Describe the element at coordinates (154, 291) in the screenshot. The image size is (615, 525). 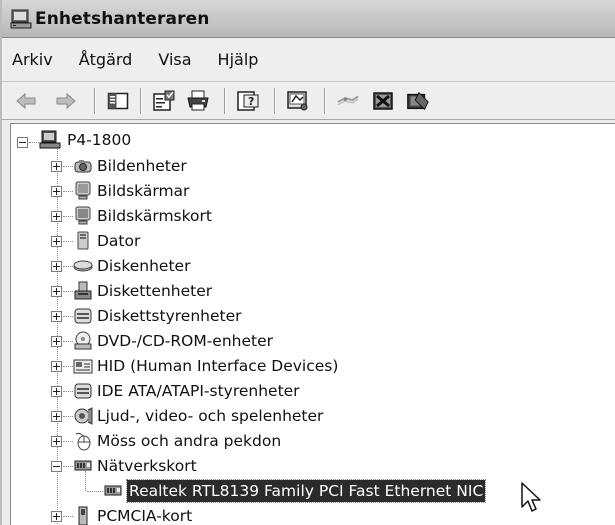
I see `tree-item-label: Diskettenheter` at that location.